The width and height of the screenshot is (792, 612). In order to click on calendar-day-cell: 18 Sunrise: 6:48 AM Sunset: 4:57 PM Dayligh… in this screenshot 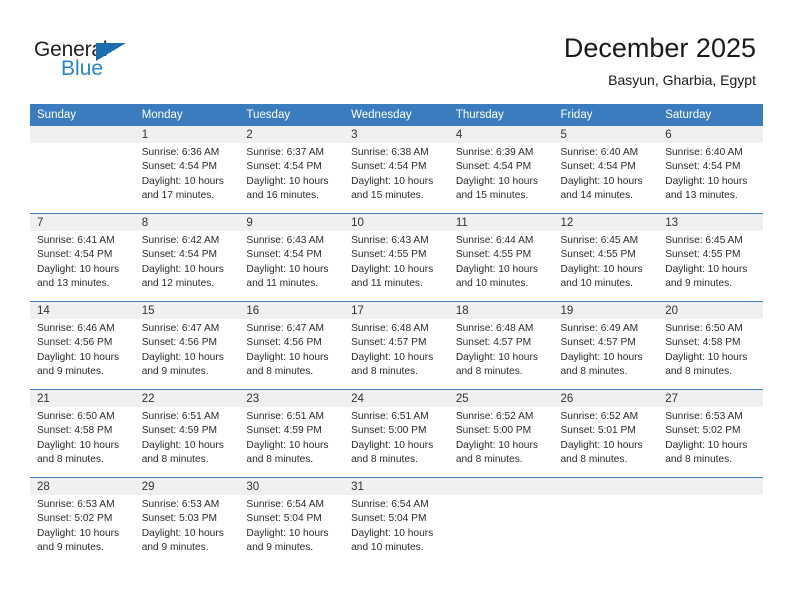, I will do `click(501, 345)`.